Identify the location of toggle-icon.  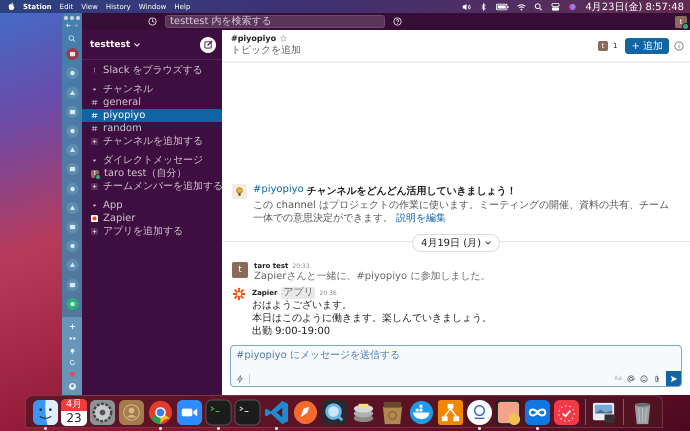
(555, 6).